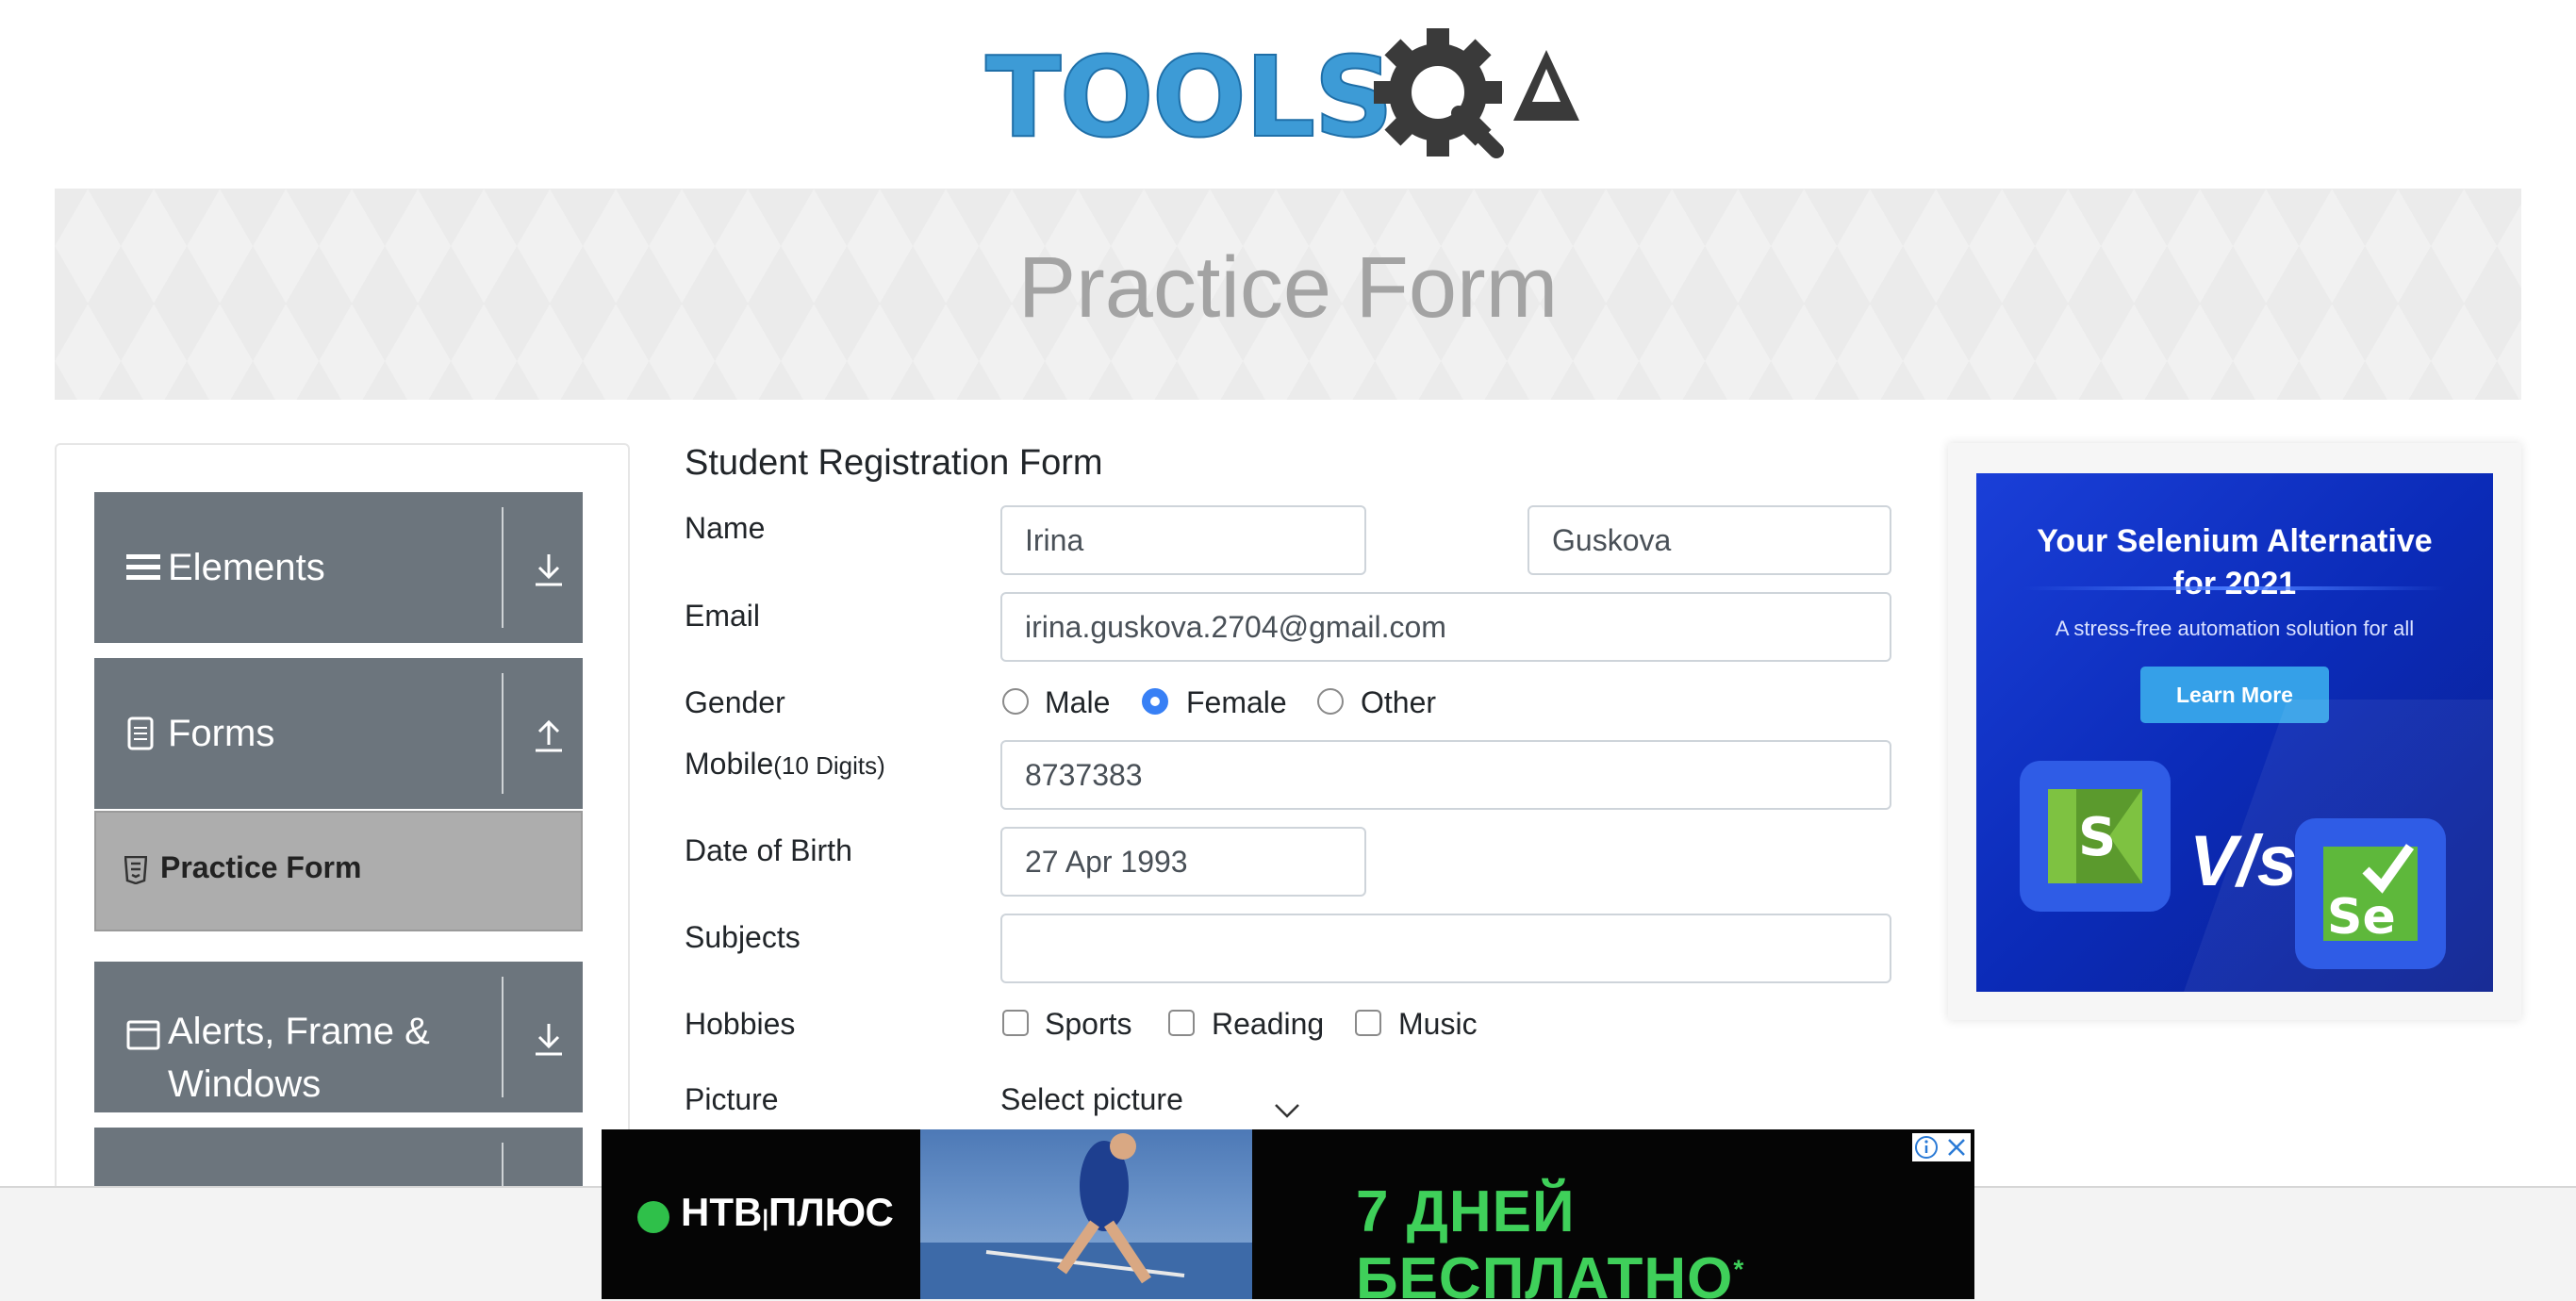 The height and width of the screenshot is (1301, 2576). Describe the element at coordinates (246, 568) in the screenshot. I see `sidebar-group-label: Elements` at that location.